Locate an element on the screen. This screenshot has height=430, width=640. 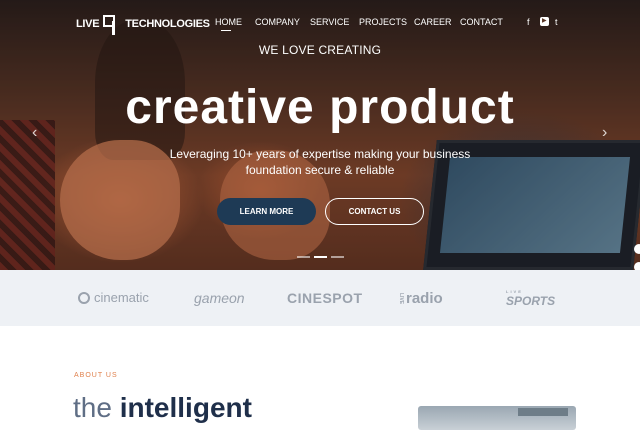
site-logo: LIVE TECHNOLOGIES is located at coordinates (143, 24).